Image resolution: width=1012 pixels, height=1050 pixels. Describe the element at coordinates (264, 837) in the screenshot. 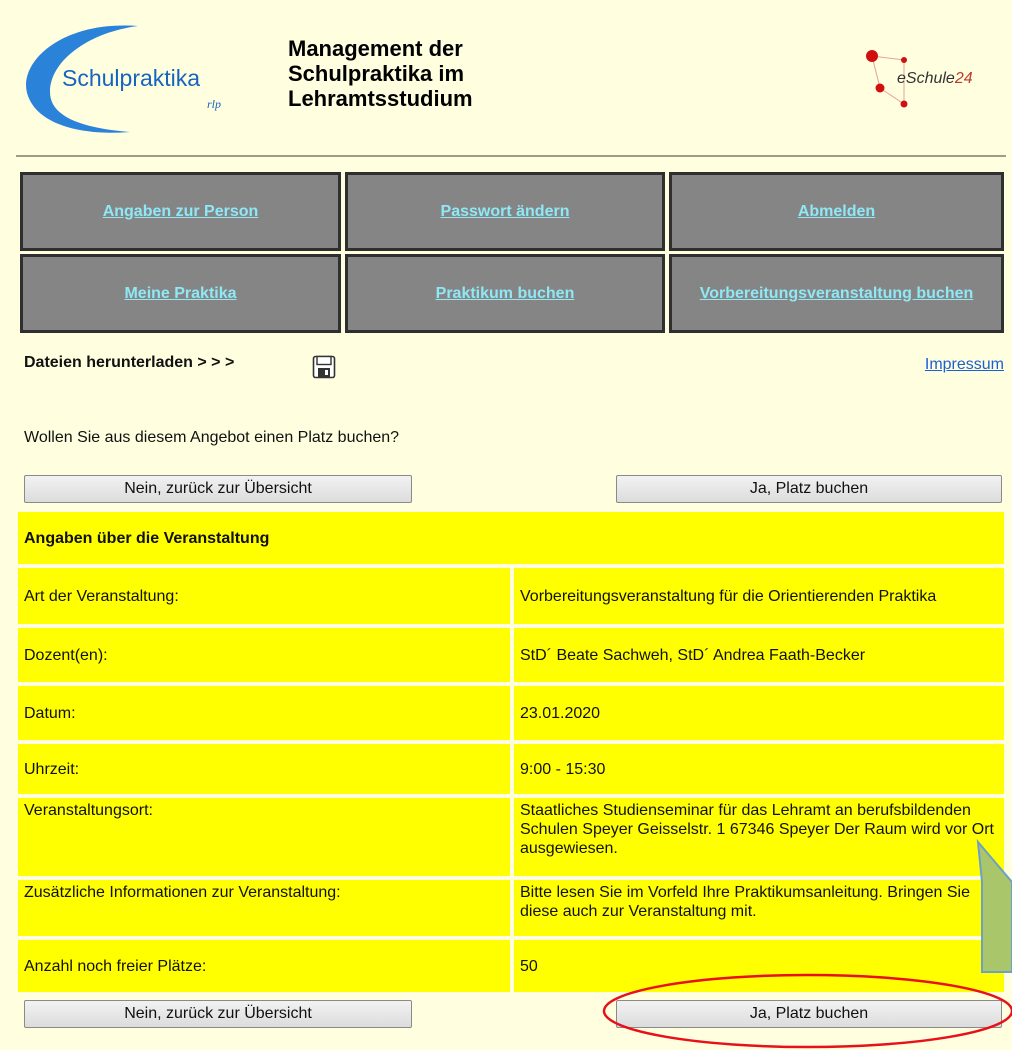

I see `label-location: Veranstaltungsort:` at that location.